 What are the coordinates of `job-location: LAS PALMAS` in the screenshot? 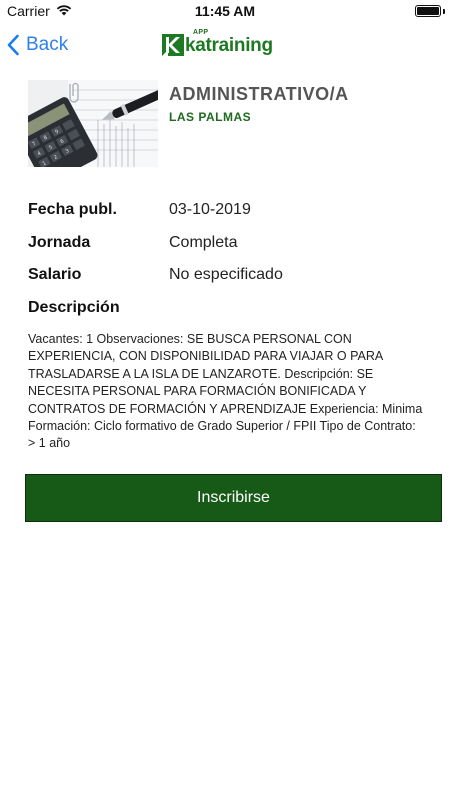 It's located at (210, 117).